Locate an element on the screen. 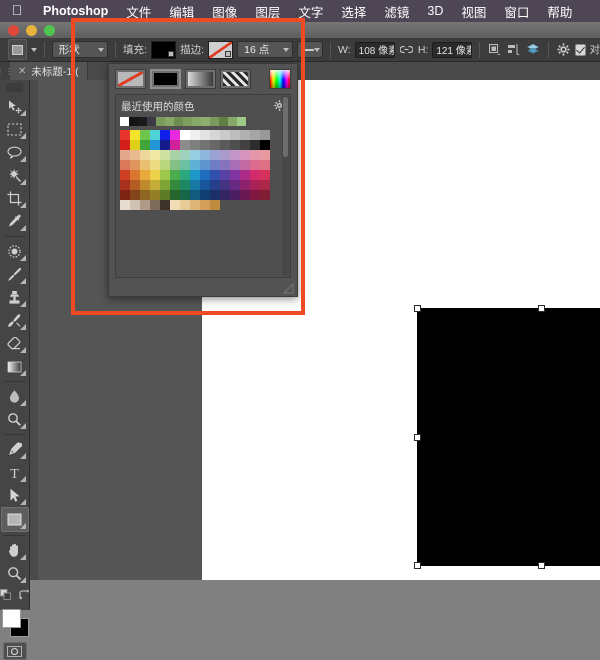 This screenshot has width=600, height=660. stroke-width-select: 16 点 is located at coordinates (265, 49).